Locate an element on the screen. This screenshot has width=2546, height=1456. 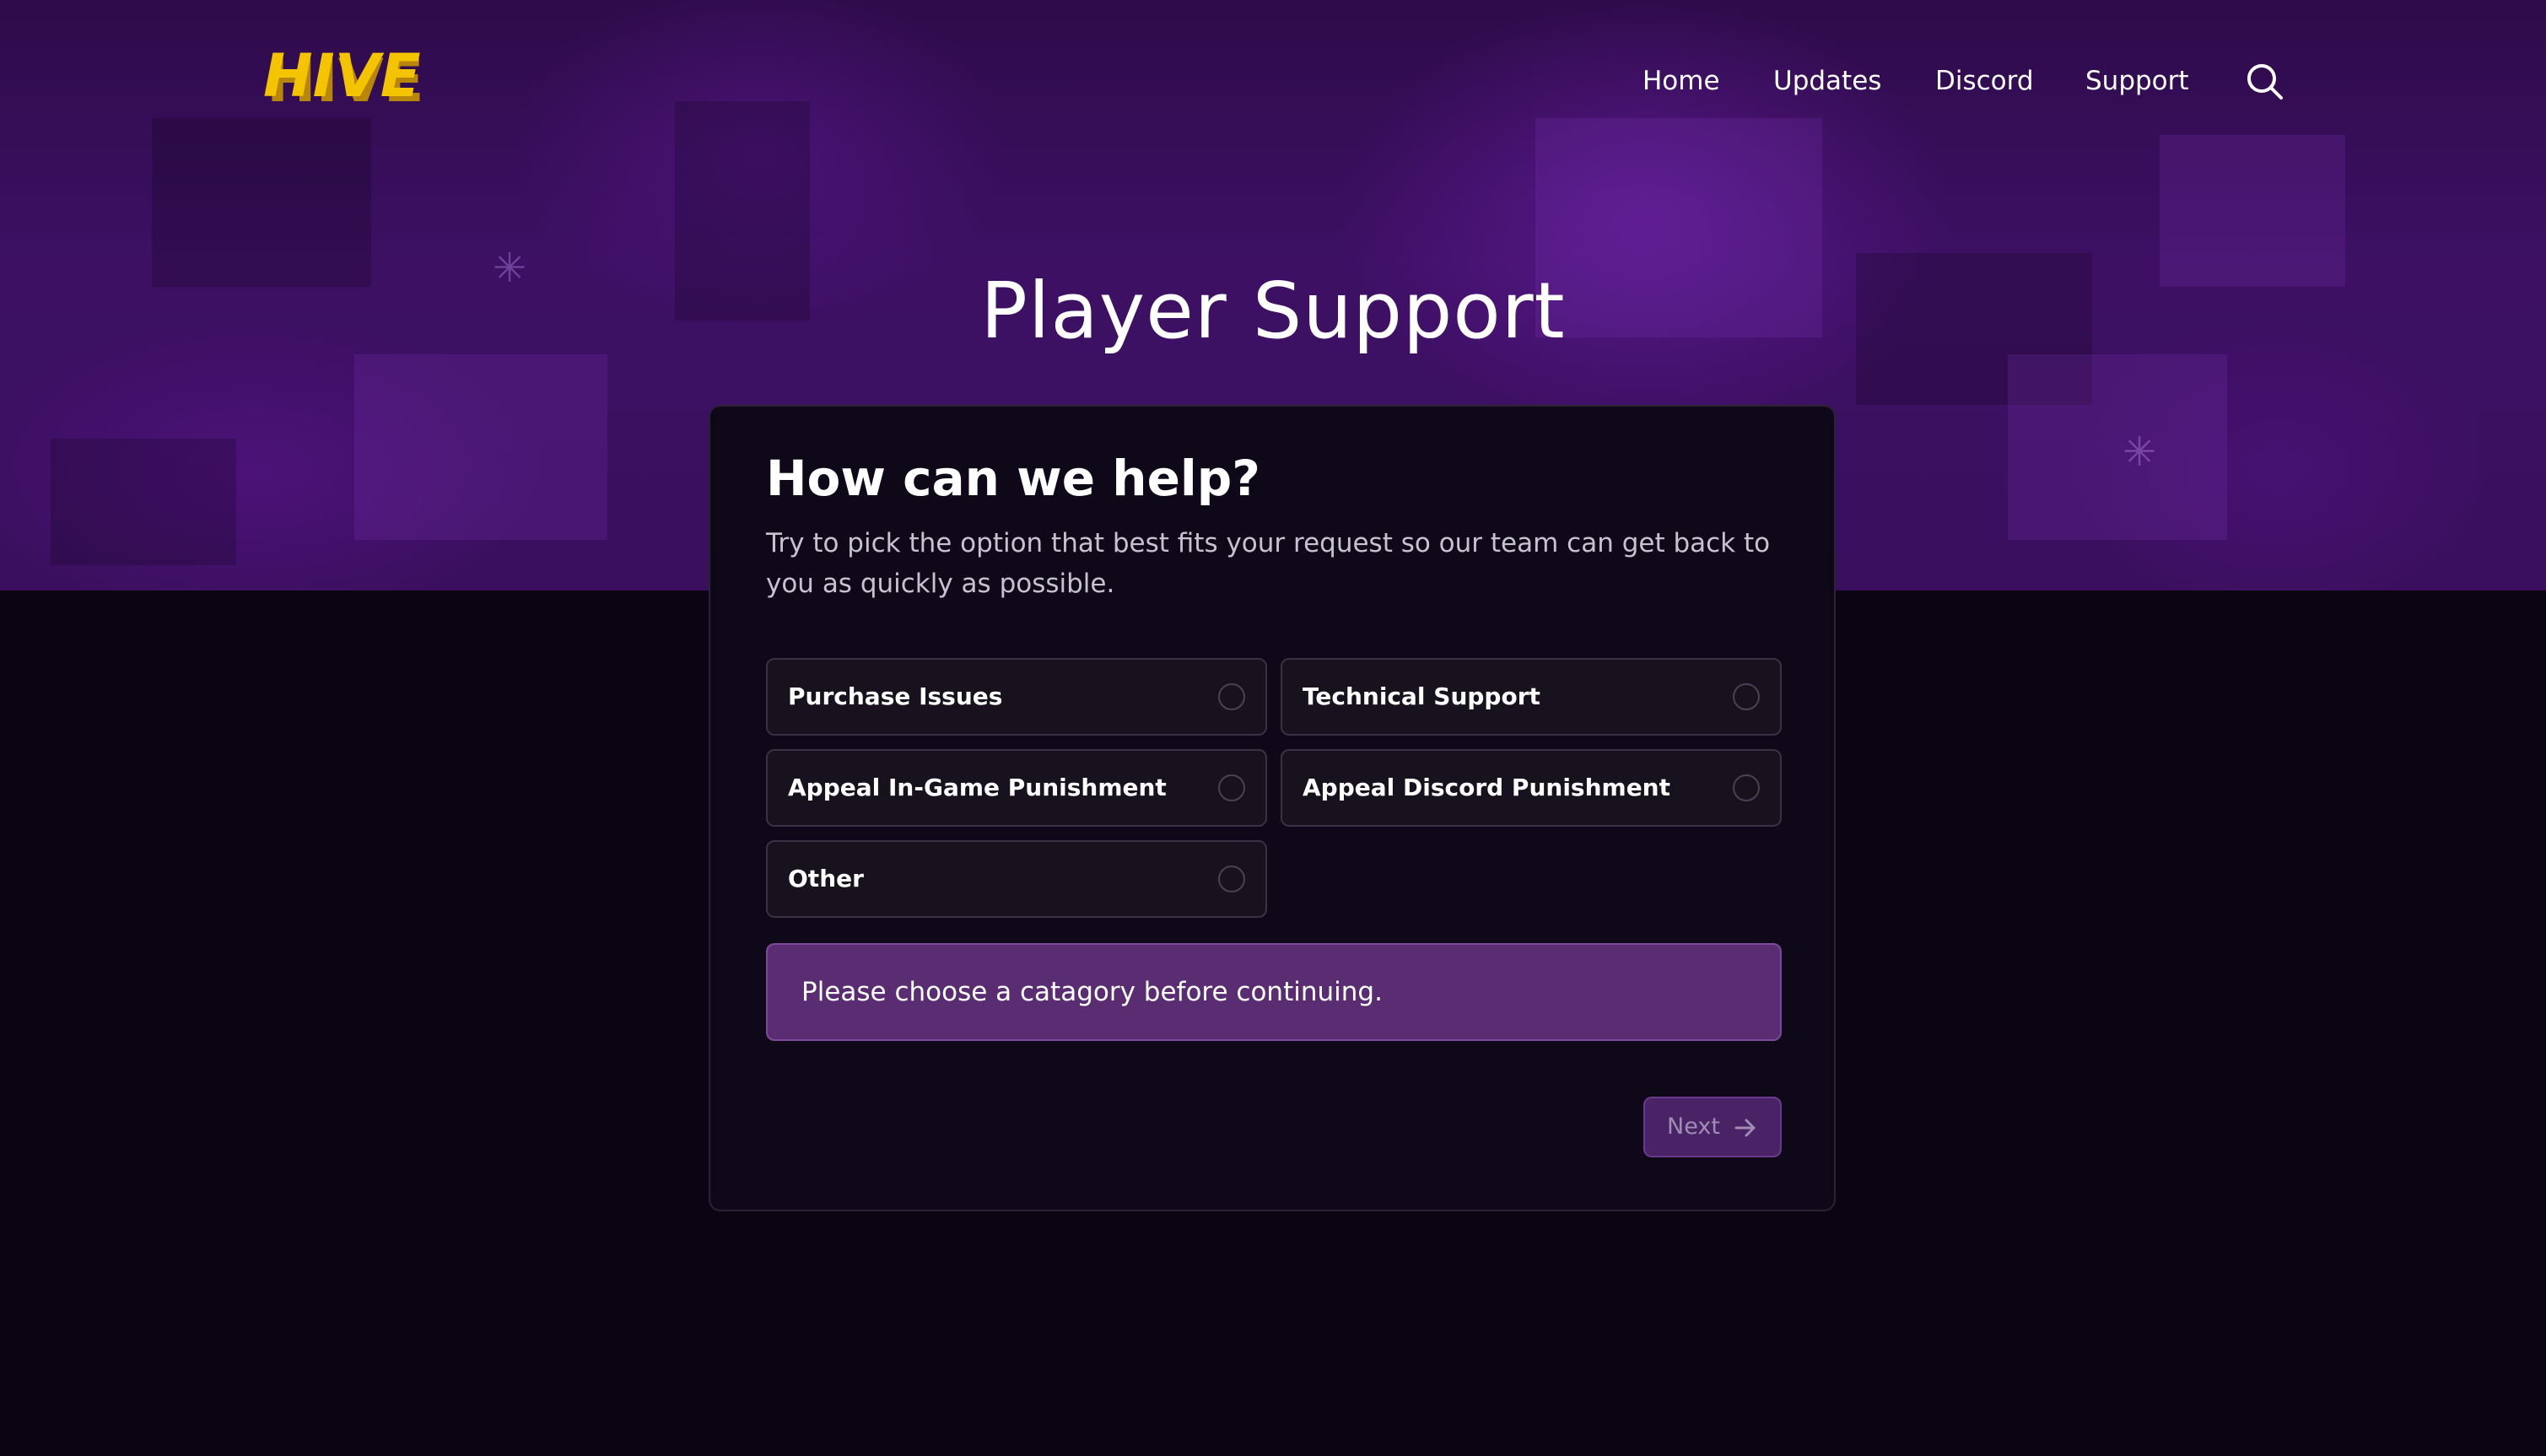
nav-home: Home is located at coordinates (1681, 81).